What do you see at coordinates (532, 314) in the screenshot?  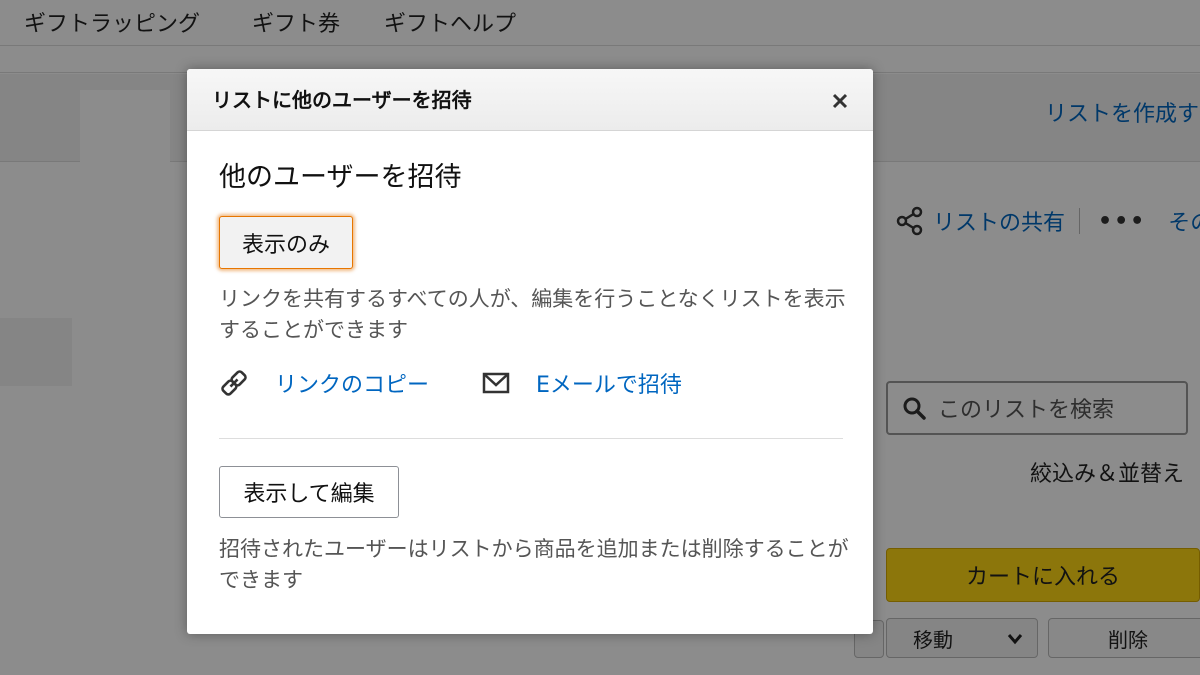 I see `view-only-description: リンクを共有するすべての人が、編集を行うことなくリストを表示することができます` at bounding box center [532, 314].